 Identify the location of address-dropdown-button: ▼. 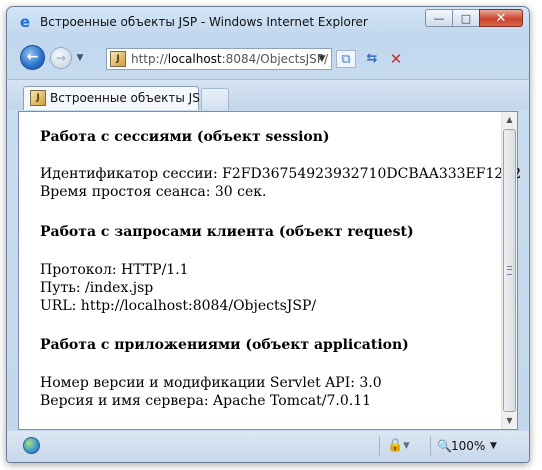
(322, 59).